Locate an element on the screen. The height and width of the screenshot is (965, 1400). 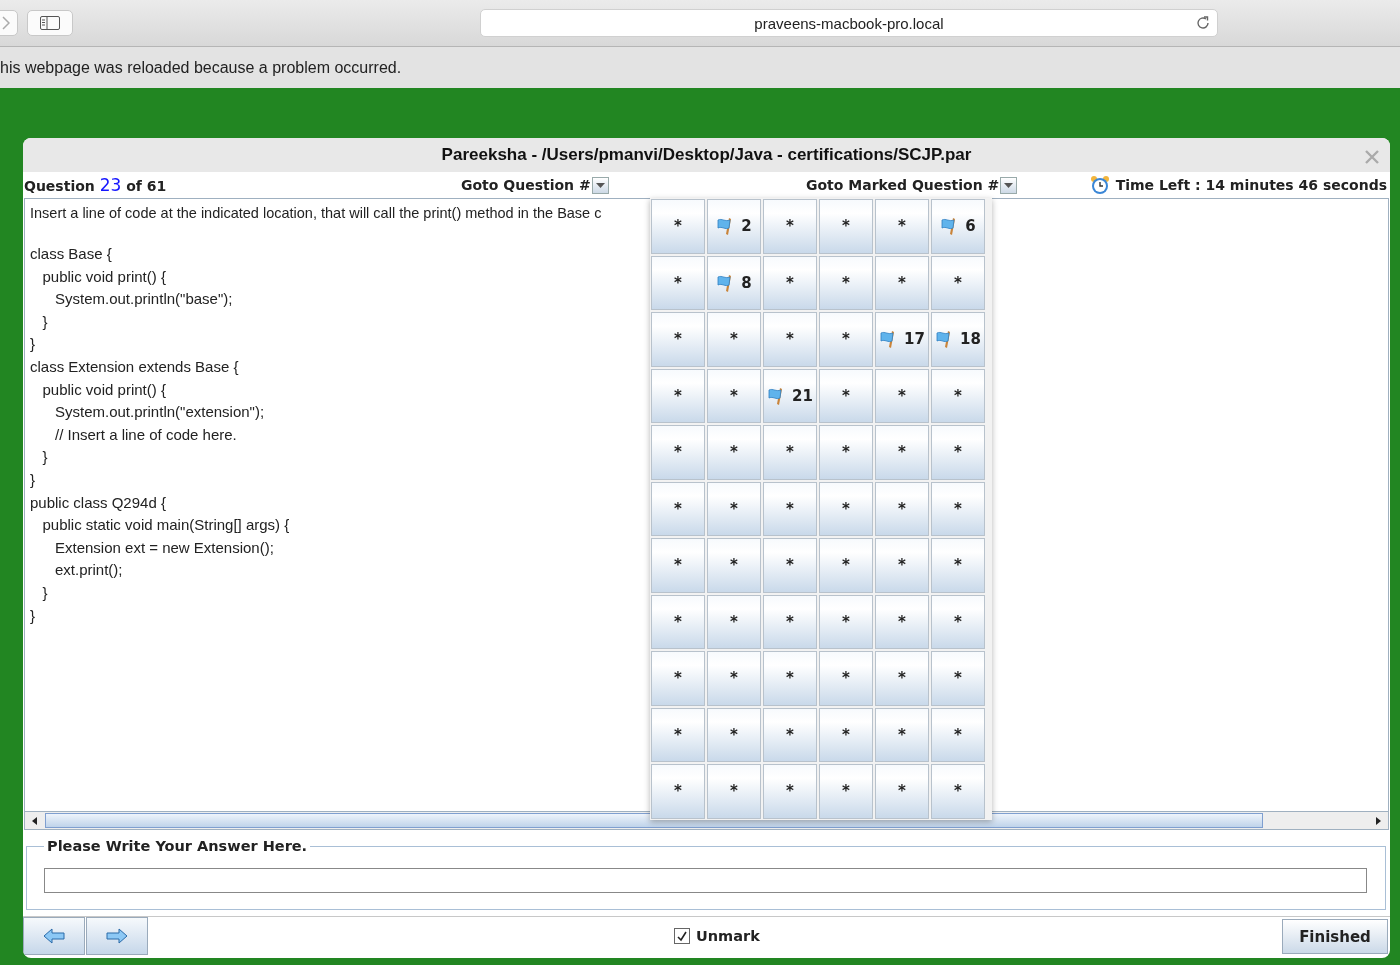
goto-marked-dropdown is located at coordinates (1009, 185).